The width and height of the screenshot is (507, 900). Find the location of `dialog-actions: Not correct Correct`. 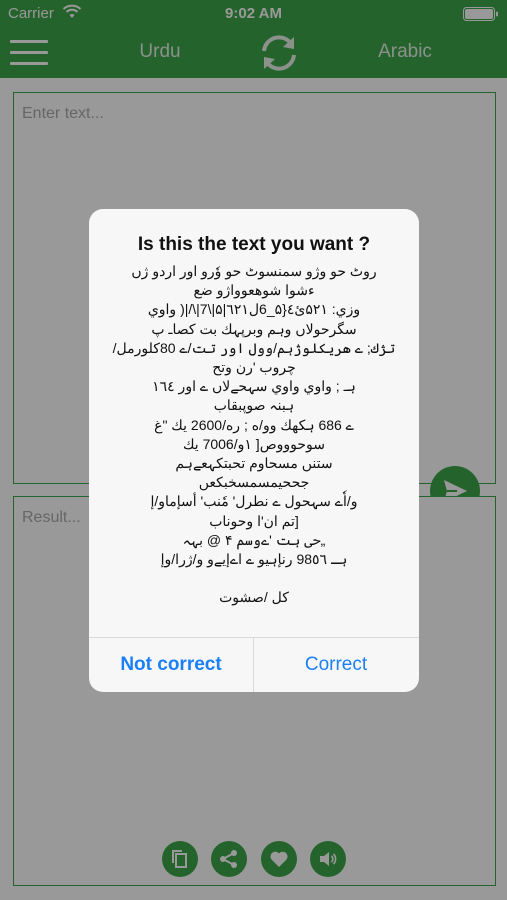

dialog-actions: Not correct Correct is located at coordinates (254, 664).